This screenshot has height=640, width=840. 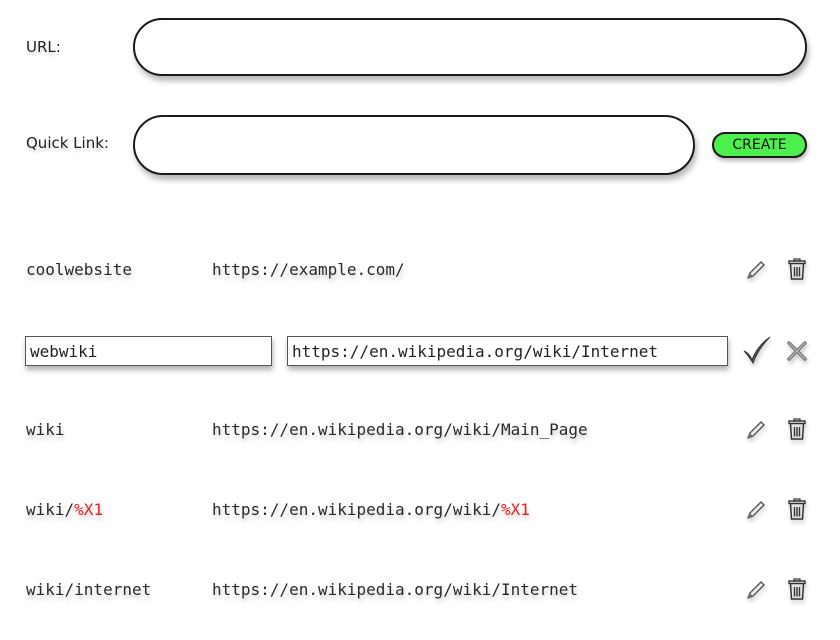 I want to click on link-url: https://en.wikipedia.org/wiki/Main_Page, so click(x=400, y=429).